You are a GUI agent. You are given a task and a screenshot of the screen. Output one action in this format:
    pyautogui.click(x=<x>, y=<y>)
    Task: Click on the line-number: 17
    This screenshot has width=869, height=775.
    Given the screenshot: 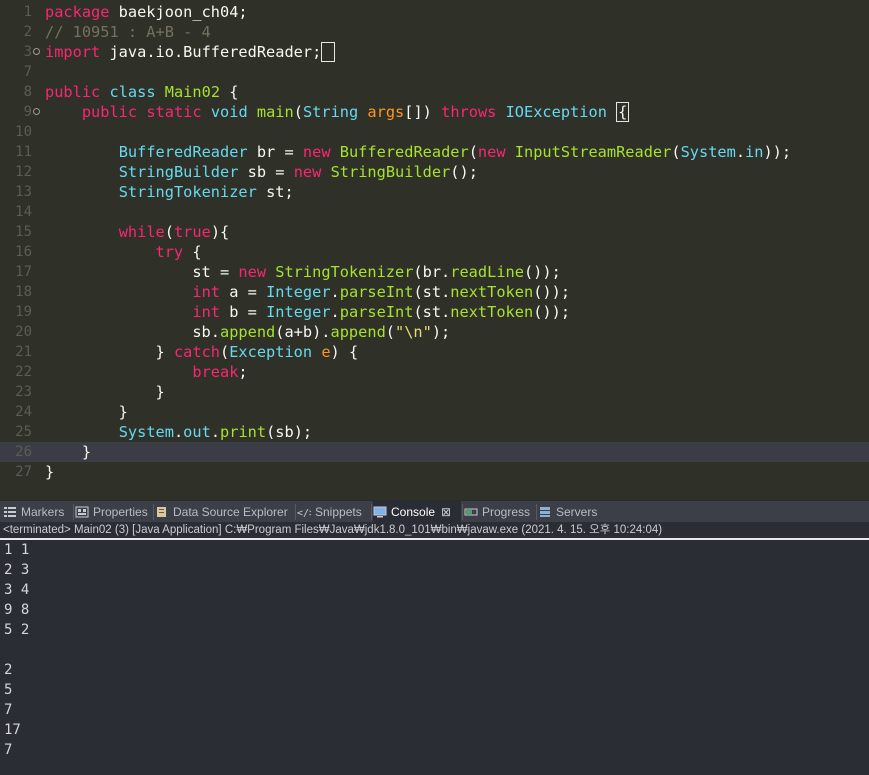 What is the action you would take?
    pyautogui.click(x=23, y=272)
    